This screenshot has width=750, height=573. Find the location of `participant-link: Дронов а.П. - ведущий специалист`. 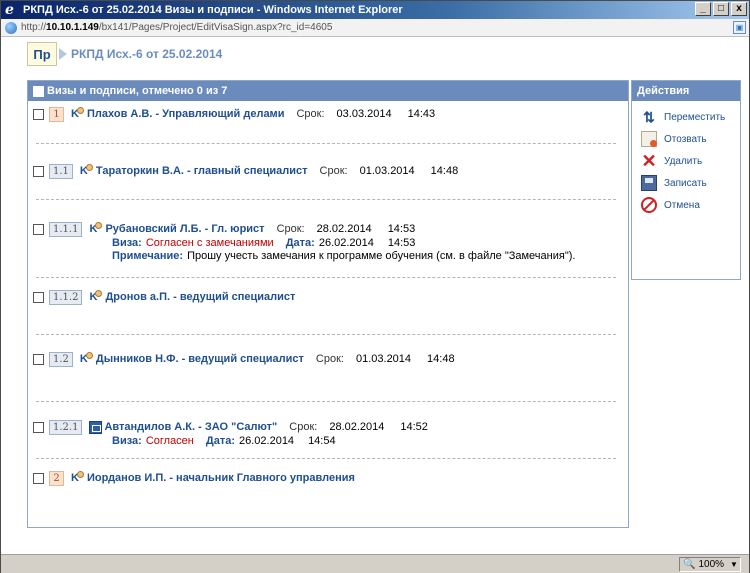

participant-link: Дронов а.П. - ведущий специалист is located at coordinates (200, 297).